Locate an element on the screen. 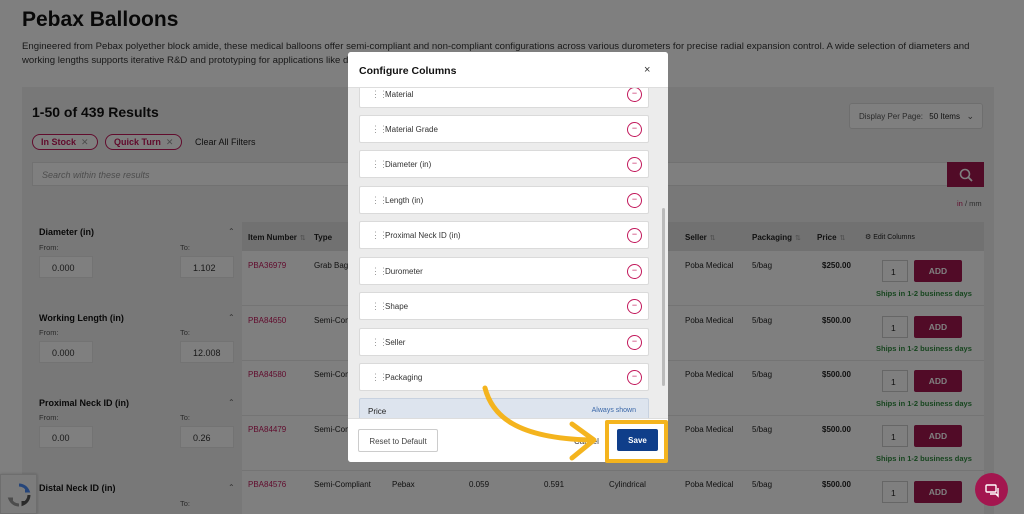  tutorial-arrow is located at coordinates (539, 423).